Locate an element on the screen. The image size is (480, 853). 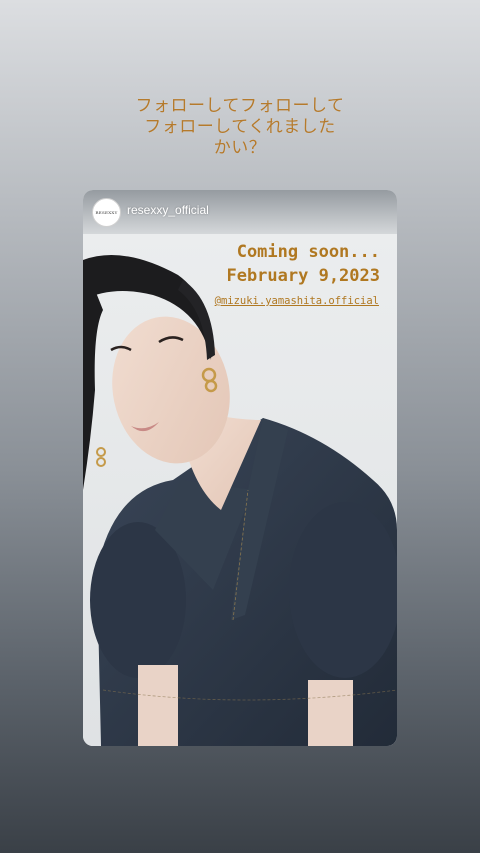
announcement-text: Coming soon... February 9,2023 is located at coordinates (303, 264).